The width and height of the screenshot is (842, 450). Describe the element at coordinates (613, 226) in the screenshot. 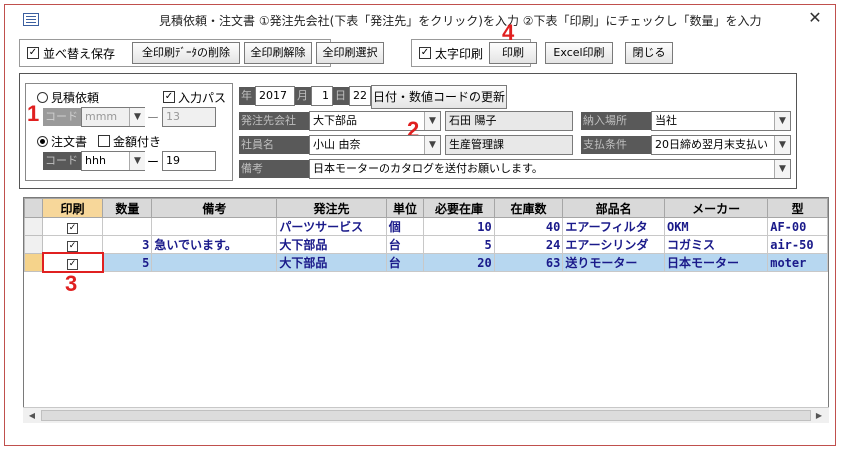

I see `part-name-cell: エアーフィルタ` at that location.